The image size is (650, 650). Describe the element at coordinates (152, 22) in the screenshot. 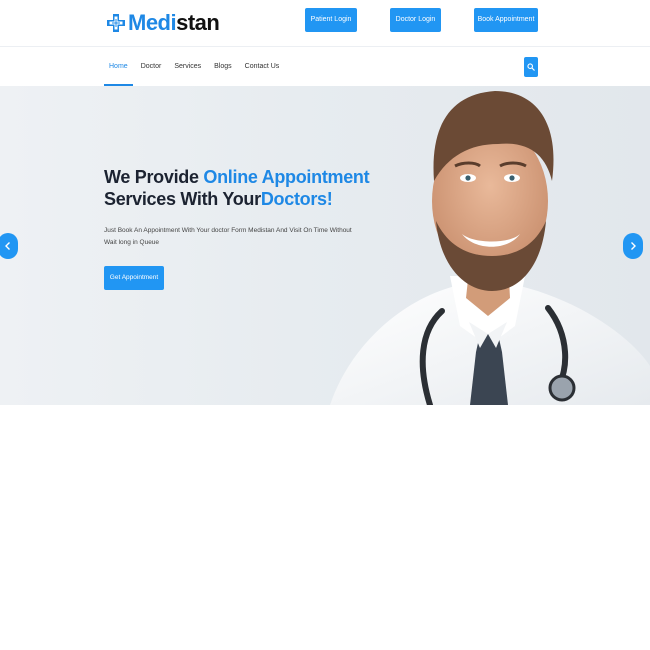

I see `logo-text-medi: Medi` at that location.